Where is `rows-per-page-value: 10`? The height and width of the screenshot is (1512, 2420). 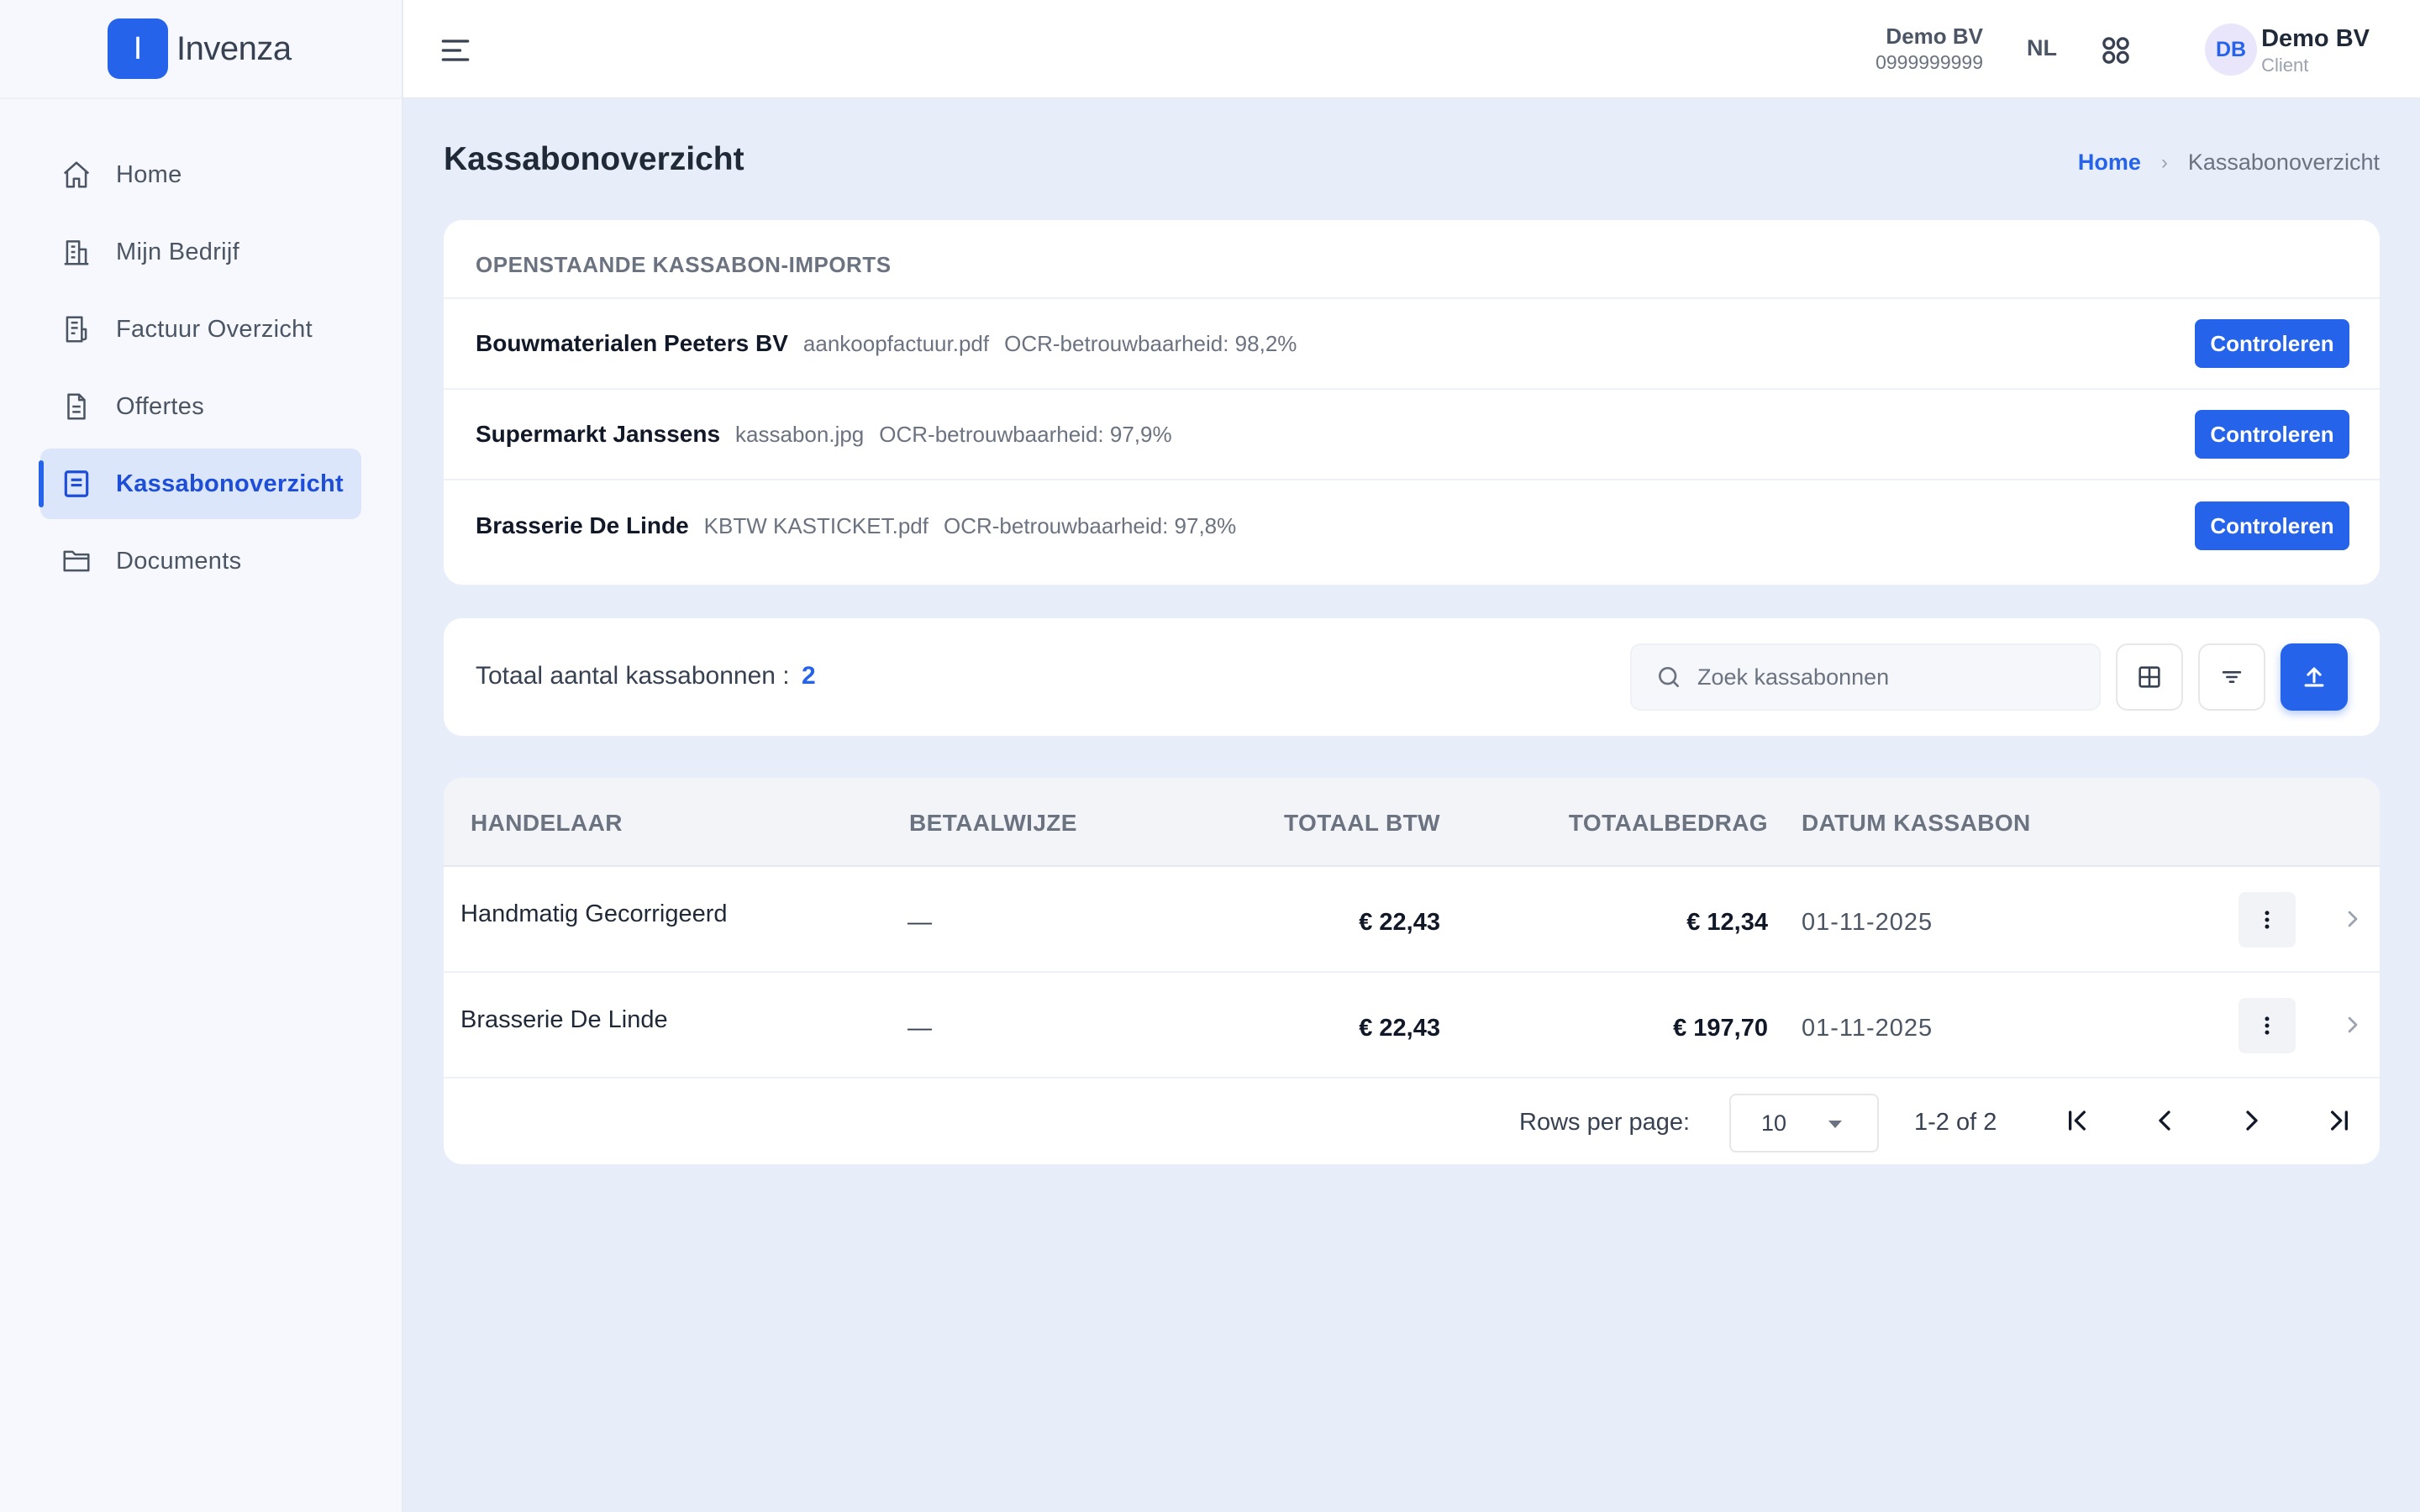
rows-per-page-value: 10 is located at coordinates (1774, 1123).